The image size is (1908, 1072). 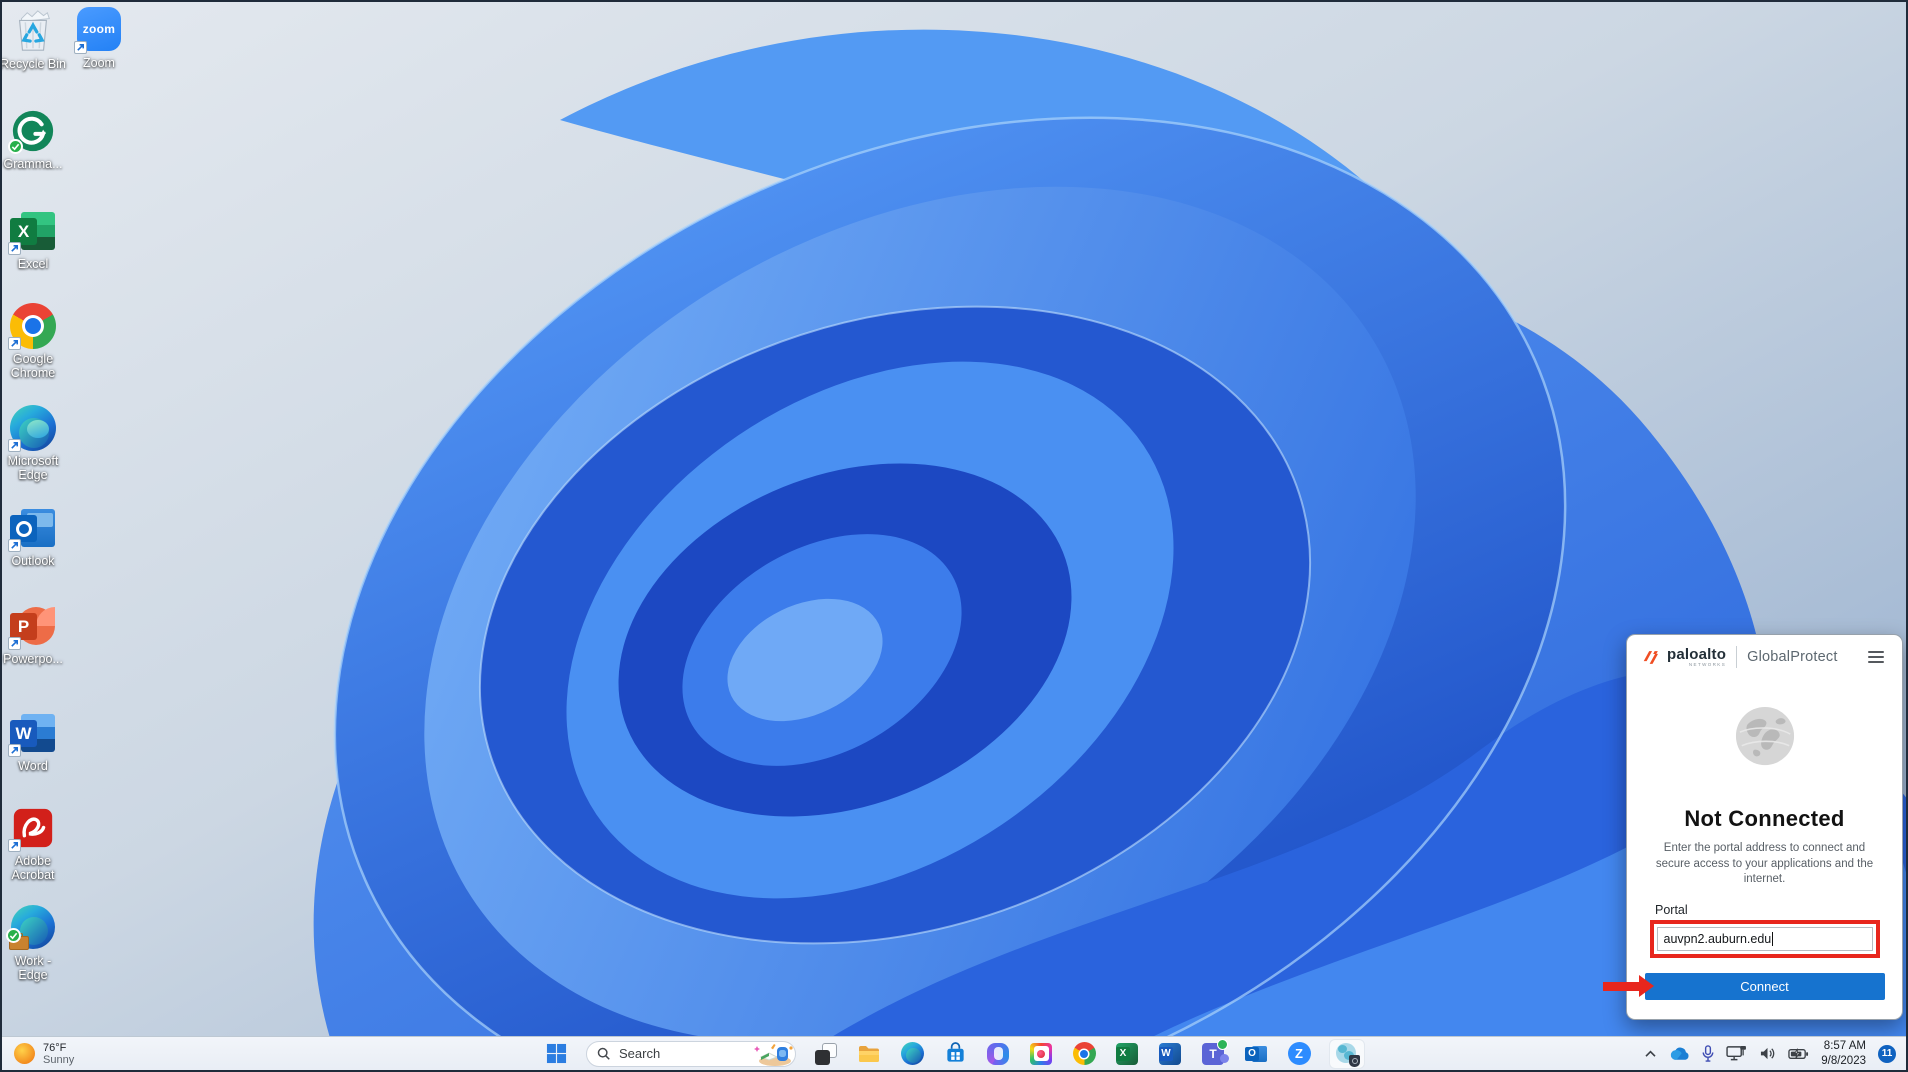 I want to click on weather-widget: 76°F Sunny, so click(x=44, y=1054).